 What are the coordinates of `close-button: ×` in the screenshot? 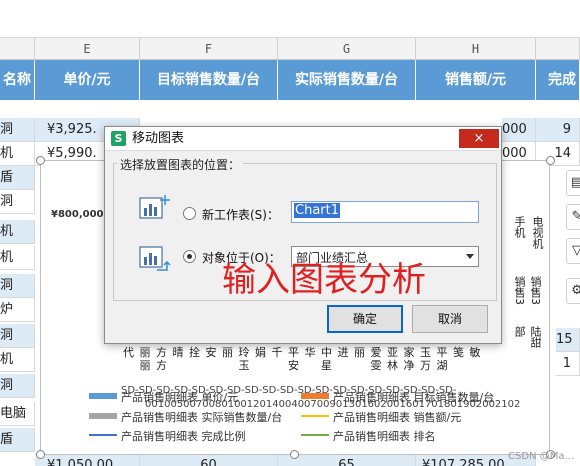 It's located at (479, 138).